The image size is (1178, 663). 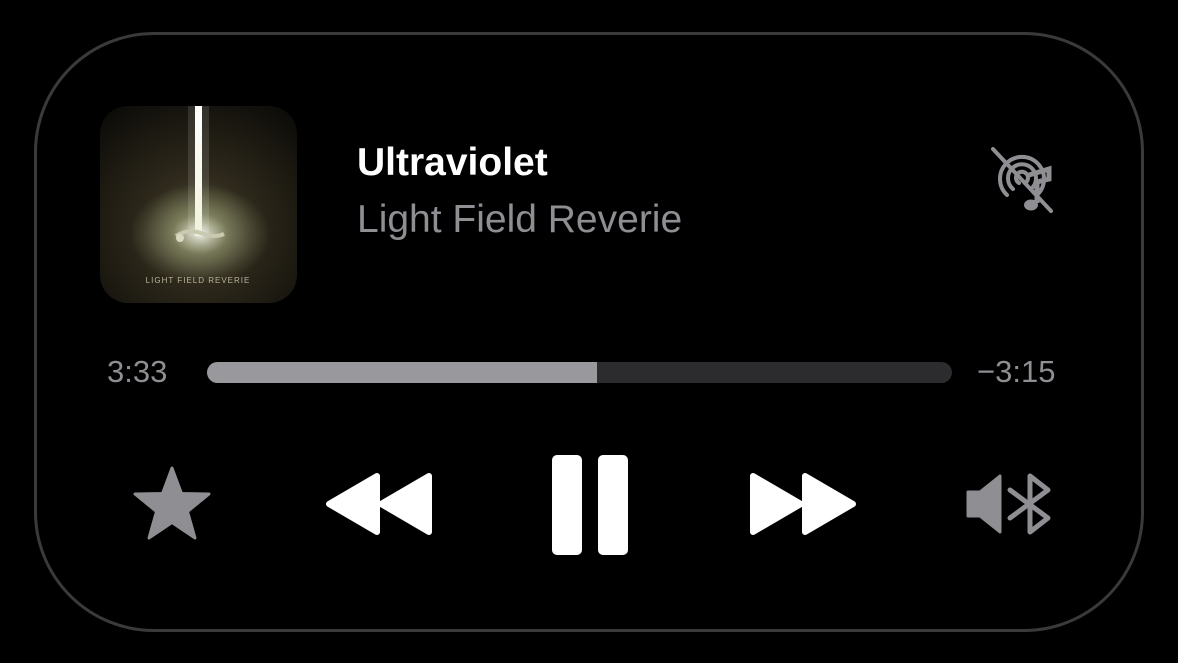 What do you see at coordinates (520, 219) in the screenshot?
I see `track-artist: Light Field Reverie` at bounding box center [520, 219].